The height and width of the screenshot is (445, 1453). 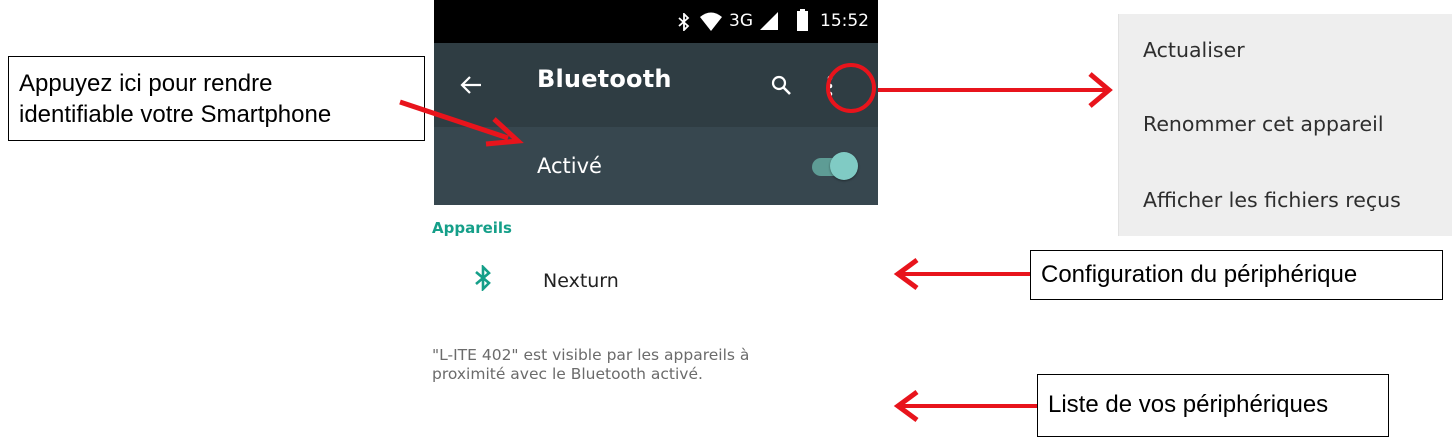 I want to click on arrow-to-device, so click(x=961, y=274).